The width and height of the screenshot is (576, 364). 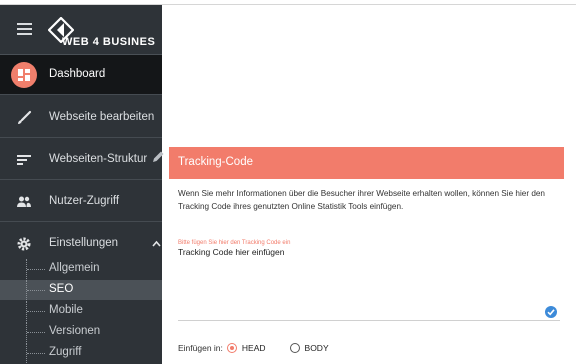 I want to click on submenu-item-label: Mobile, so click(x=66, y=310).